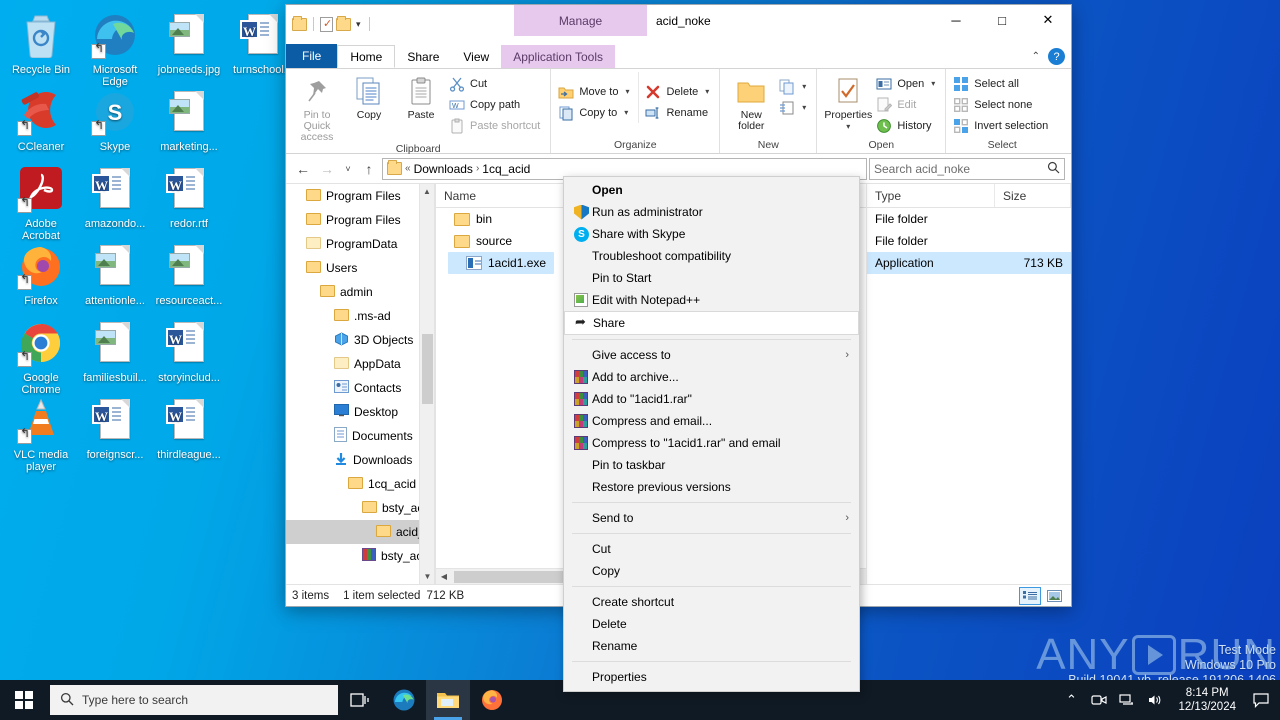  I want to click on action-center-icon, so click(1261, 700).